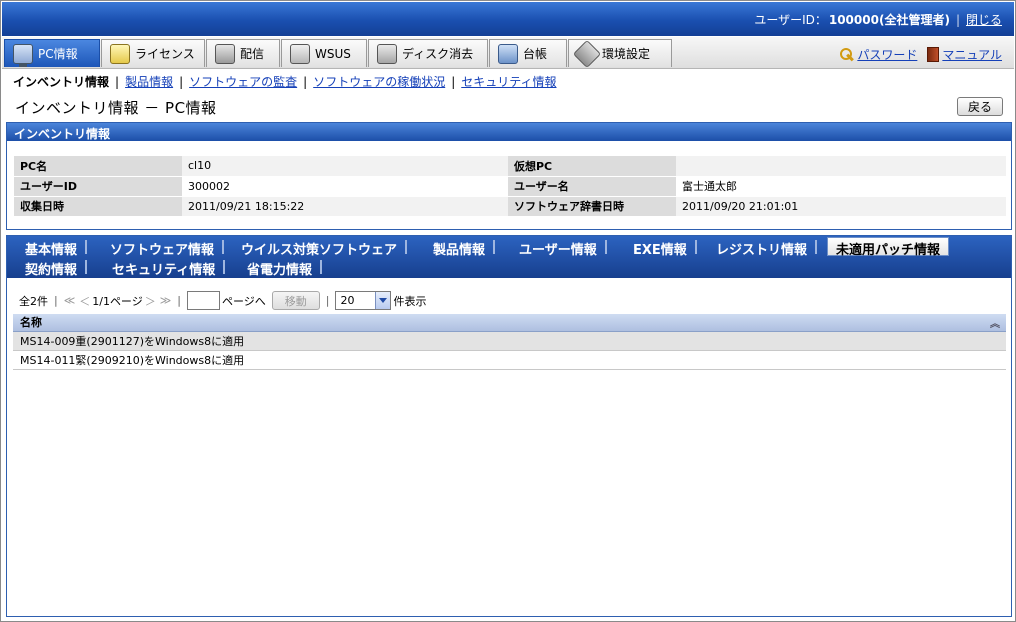 The width and height of the screenshot is (1016, 622). I want to click on first-page-icon: ≪, so click(70, 300).